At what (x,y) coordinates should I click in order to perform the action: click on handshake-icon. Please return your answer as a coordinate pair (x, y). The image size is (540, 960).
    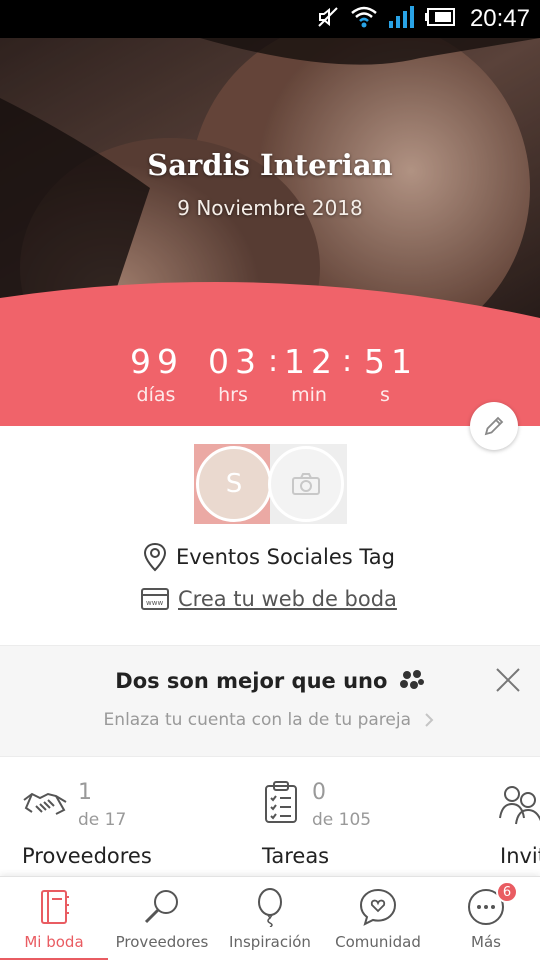
    Looking at the image, I should click on (45, 803).